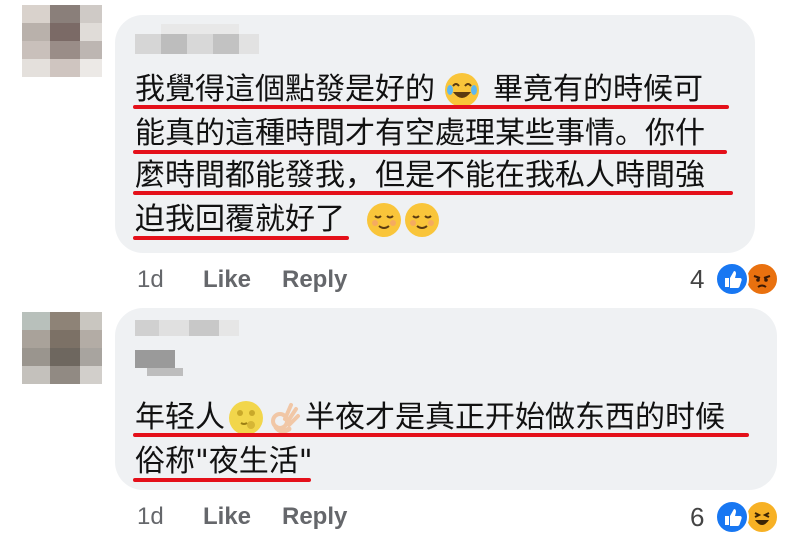  What do you see at coordinates (246, 418) in the screenshot?
I see `full-moon-face-emoji-icon` at bounding box center [246, 418].